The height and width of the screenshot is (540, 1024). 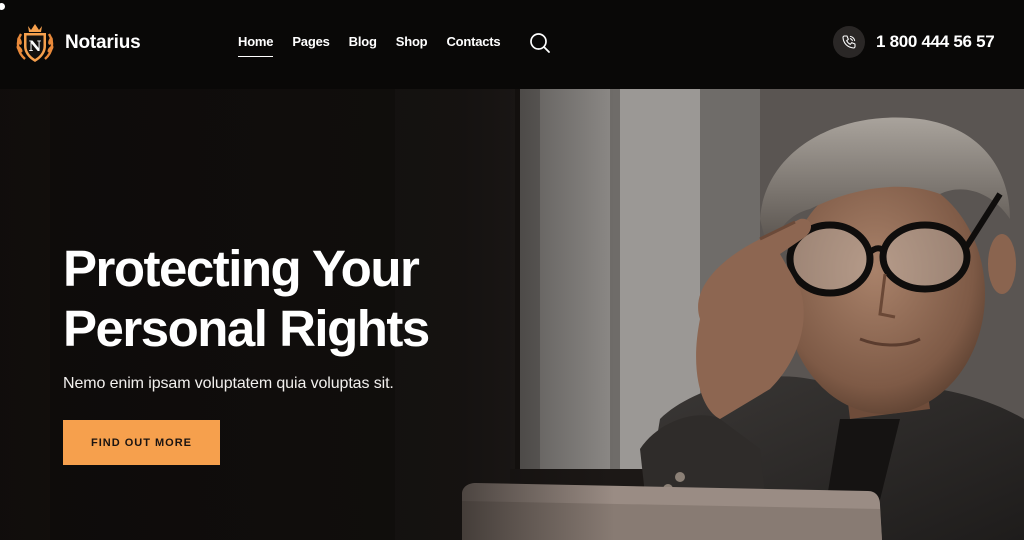 I want to click on brand-name: Notarius, so click(x=103, y=42).